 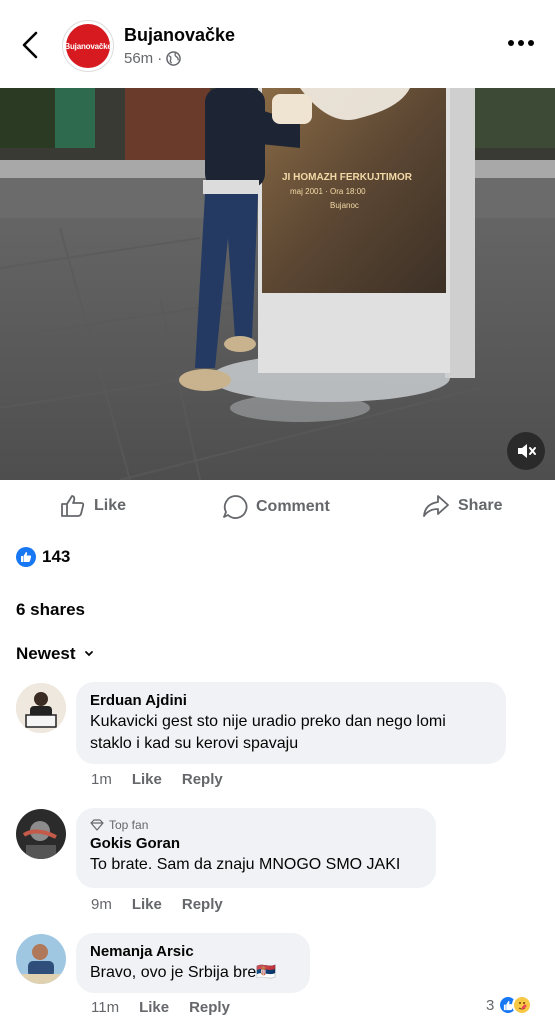 I want to click on commenter-name: Nemanja Arsic, so click(x=193, y=951).